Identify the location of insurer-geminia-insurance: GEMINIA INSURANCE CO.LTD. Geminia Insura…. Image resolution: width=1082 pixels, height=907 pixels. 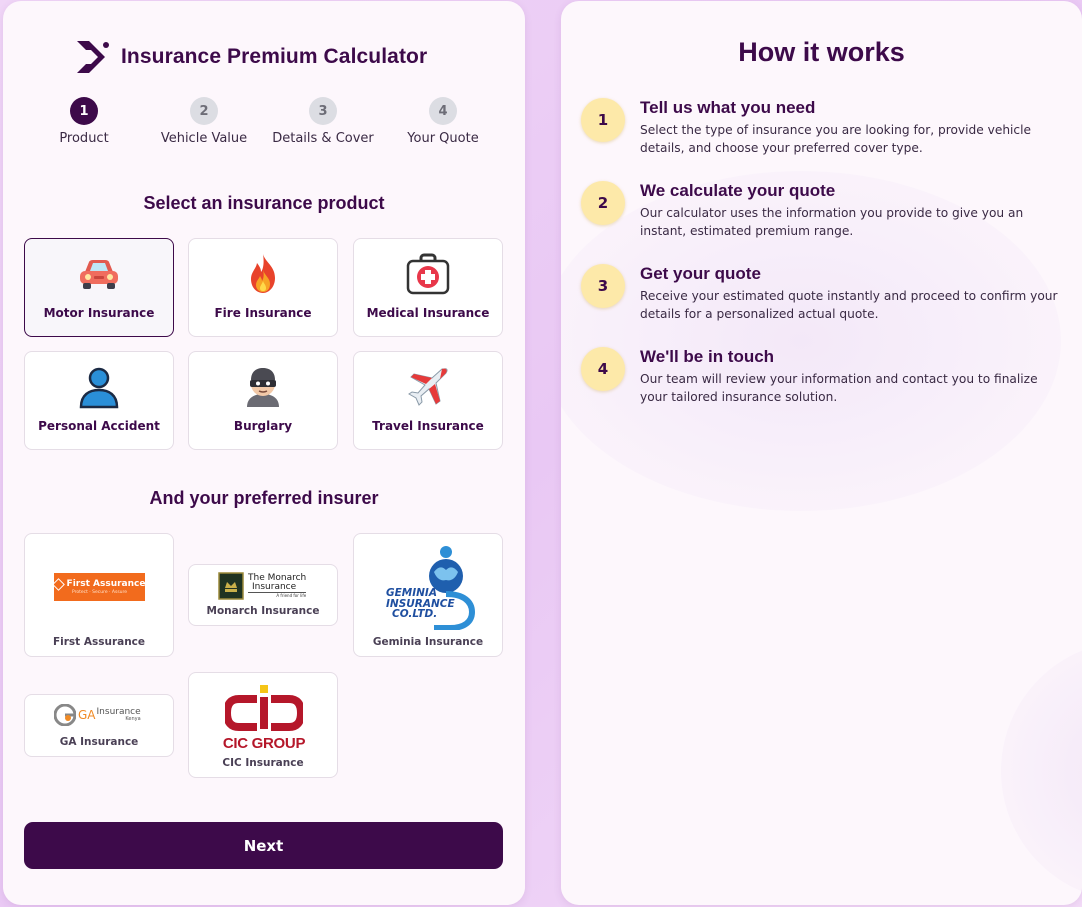
(428, 595).